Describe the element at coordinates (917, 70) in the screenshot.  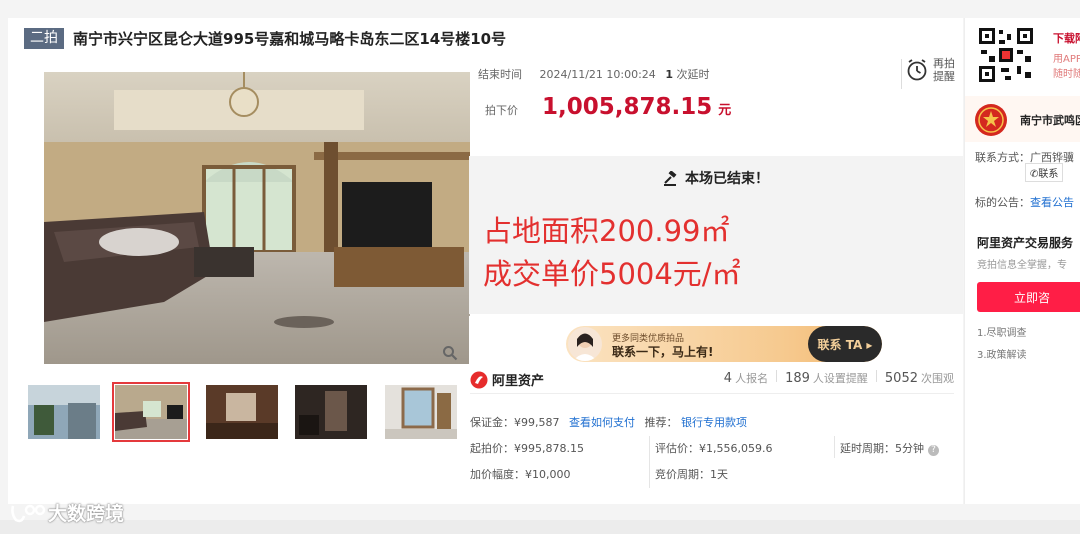
I see `alarm-clock-icon` at that location.